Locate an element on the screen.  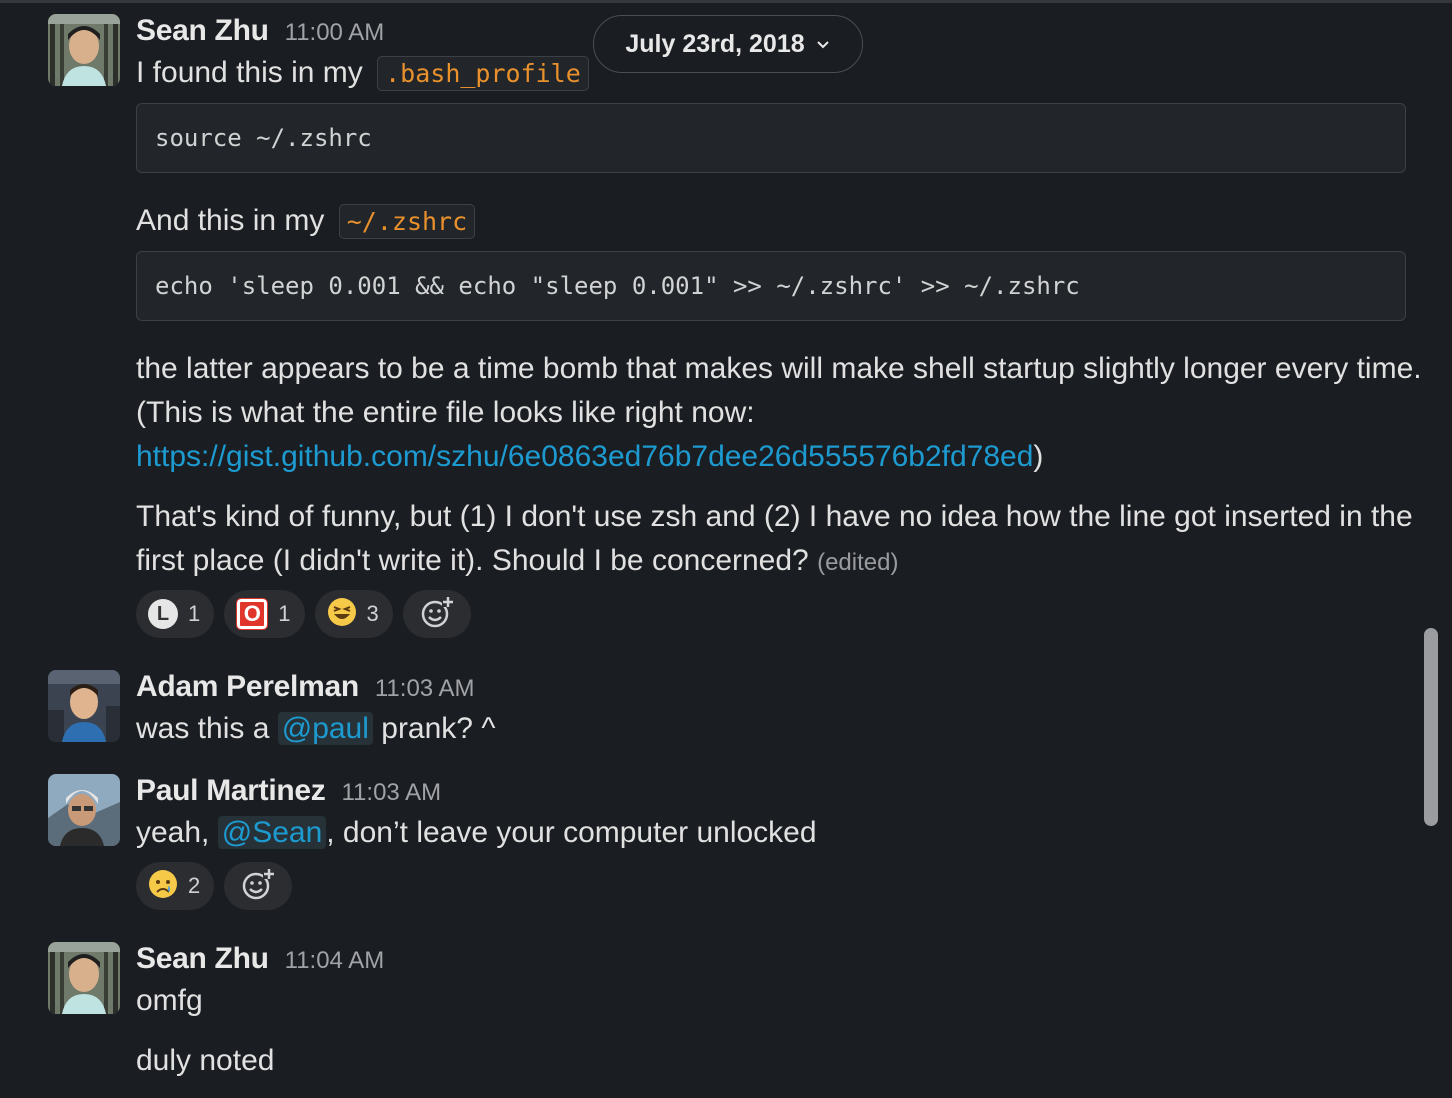
timestamp: 11:00 AM is located at coordinates (335, 33).